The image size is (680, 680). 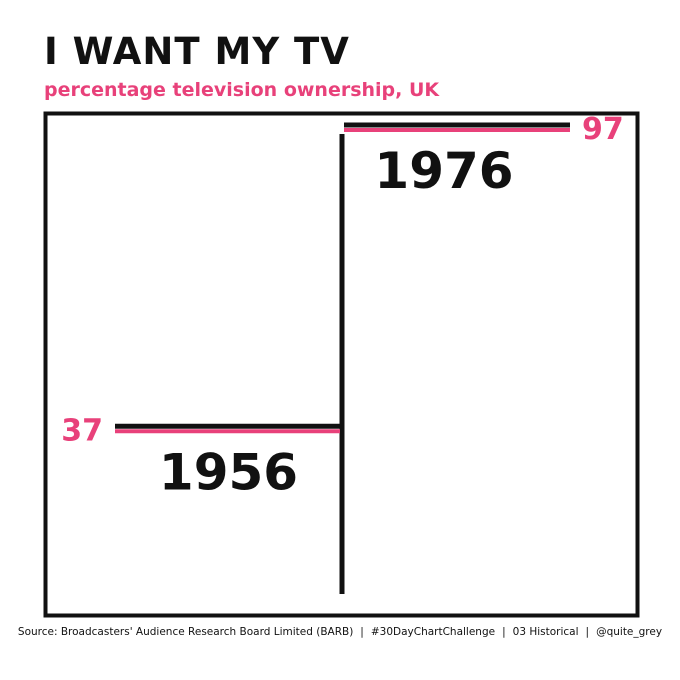 What do you see at coordinates (433, 632) in the screenshot?
I see `footer-tag: #30DayChartChallenge` at bounding box center [433, 632].